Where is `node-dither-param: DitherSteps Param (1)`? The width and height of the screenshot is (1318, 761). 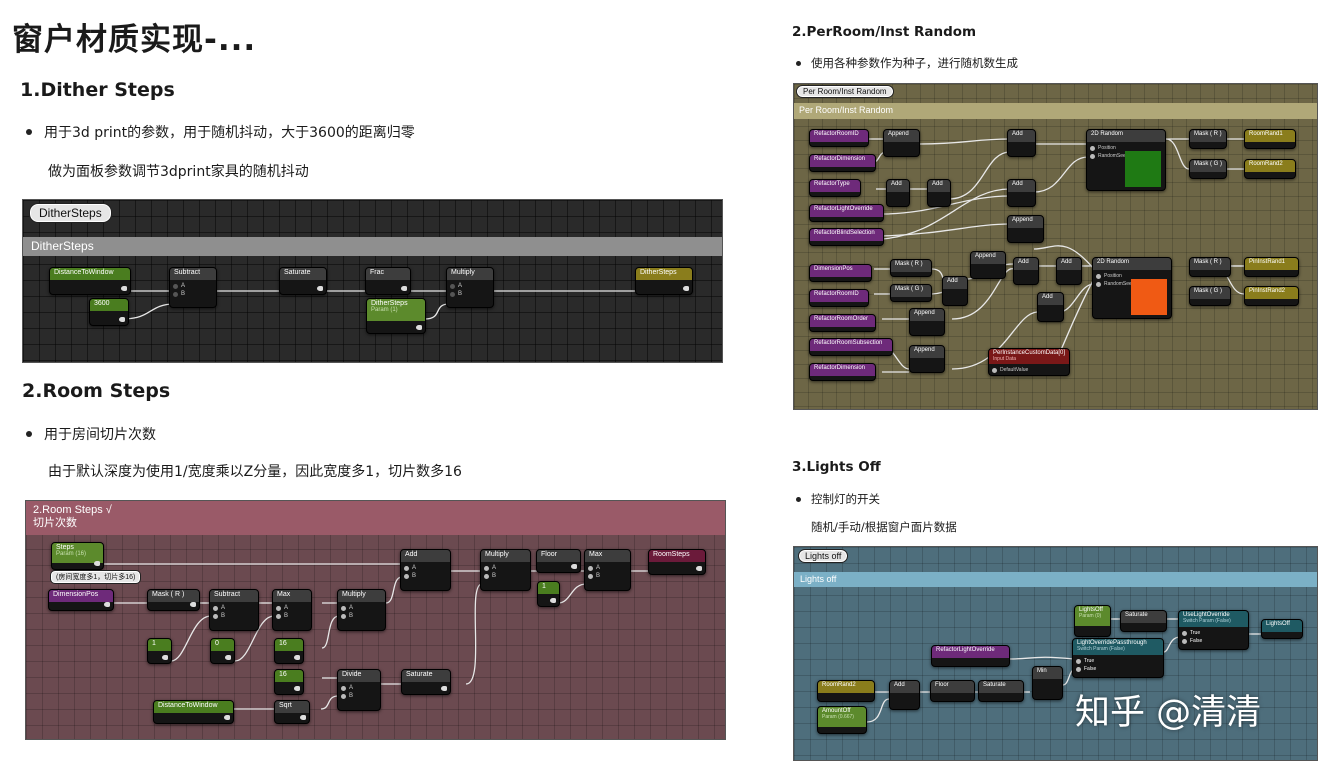
node-dither-param: DitherSteps Param (1) is located at coordinates (396, 316).